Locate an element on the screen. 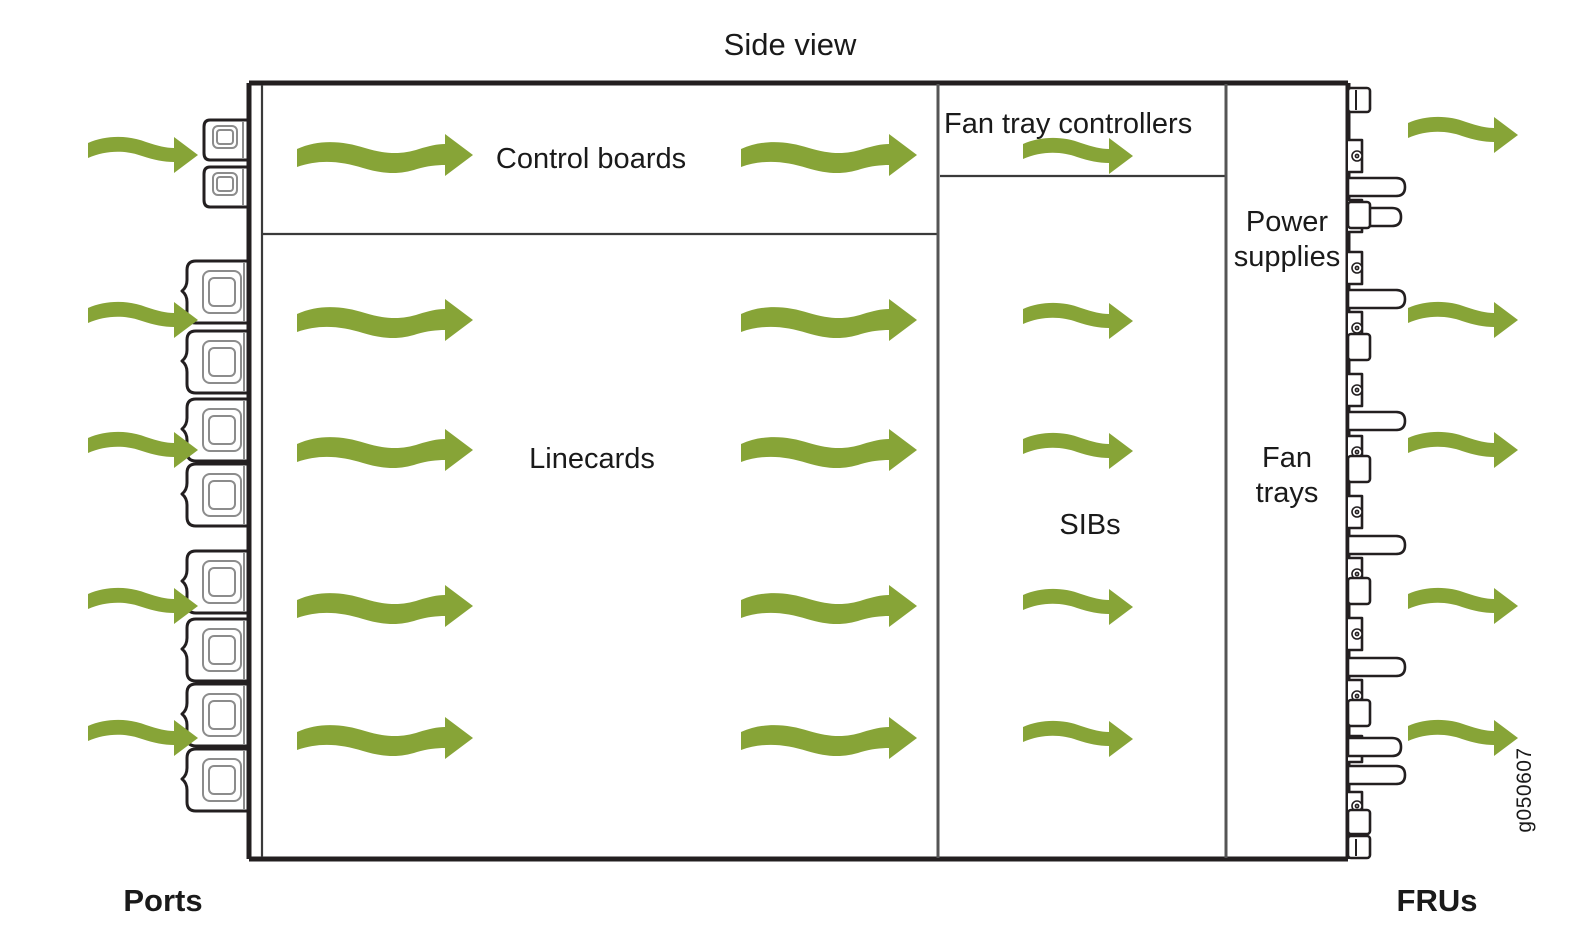 The width and height of the screenshot is (1580, 940). label-fan-trays-line2: trays is located at coordinates (1287, 493).